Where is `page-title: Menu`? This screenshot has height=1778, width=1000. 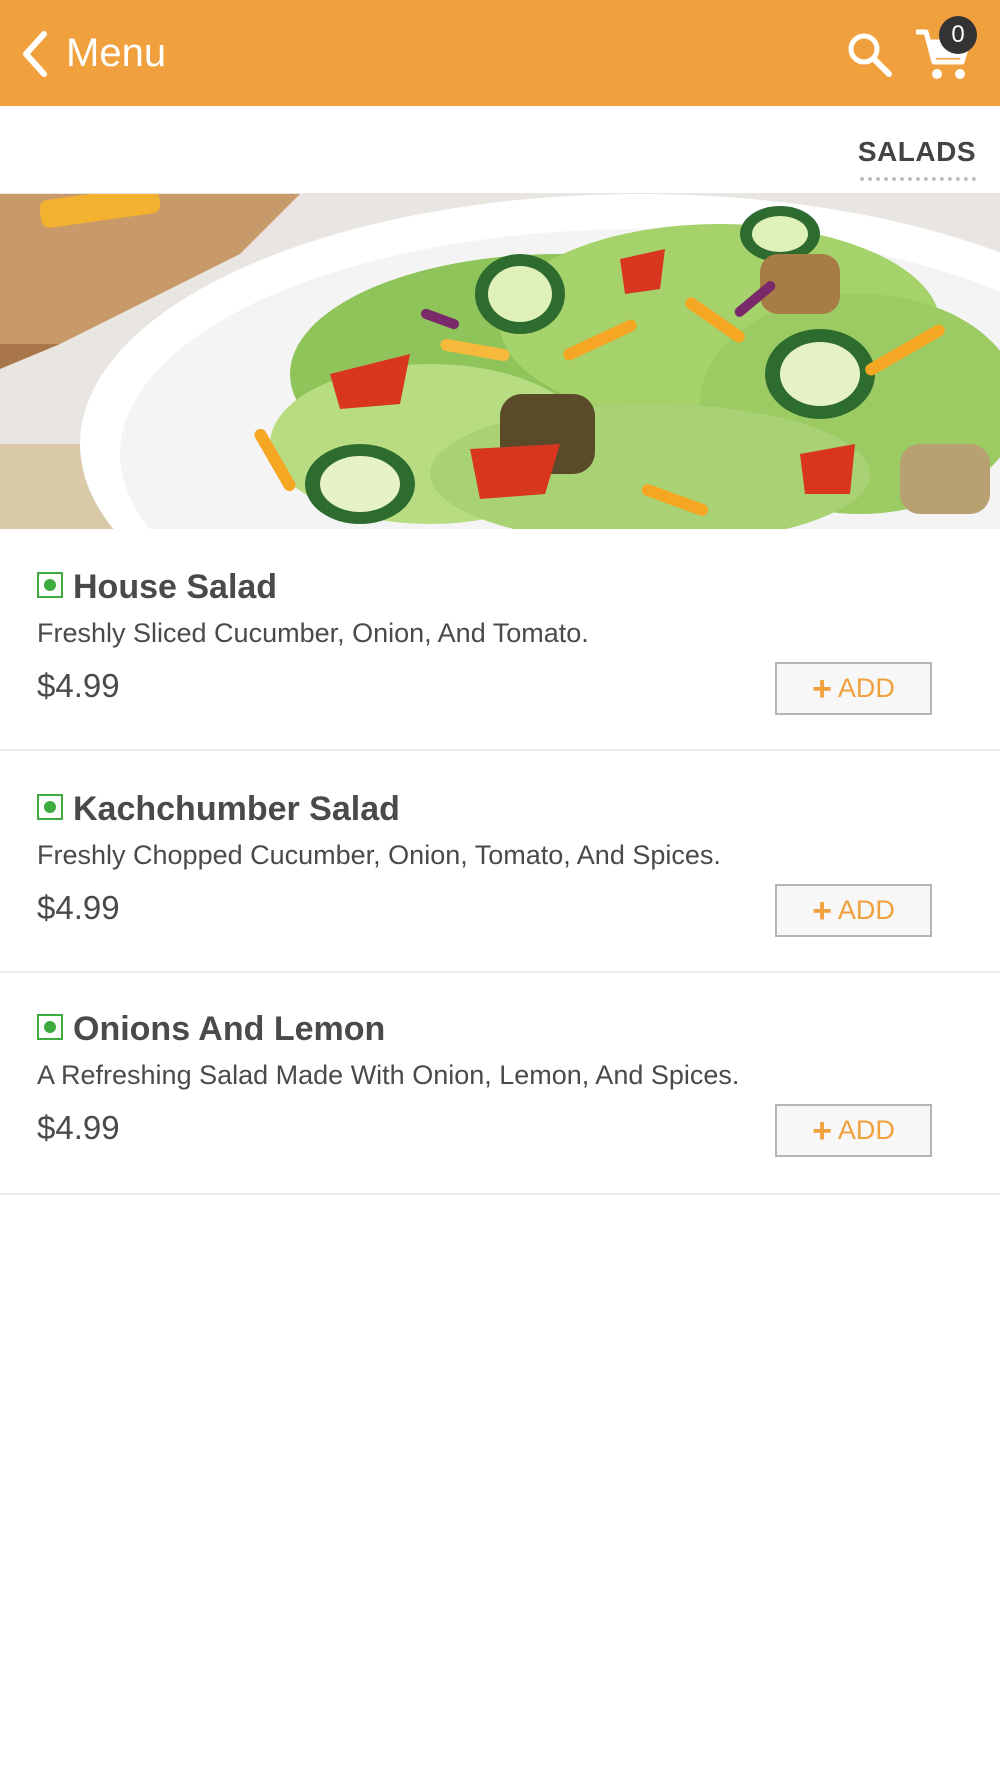
page-title: Menu is located at coordinates (116, 53).